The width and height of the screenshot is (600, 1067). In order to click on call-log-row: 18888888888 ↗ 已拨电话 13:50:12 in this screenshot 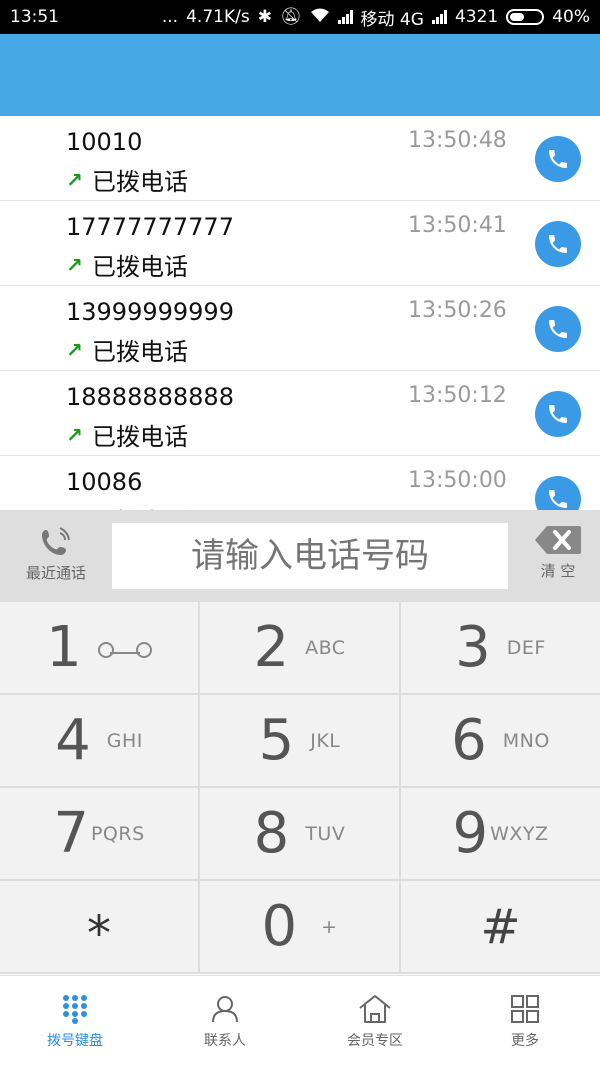, I will do `click(300, 413)`.